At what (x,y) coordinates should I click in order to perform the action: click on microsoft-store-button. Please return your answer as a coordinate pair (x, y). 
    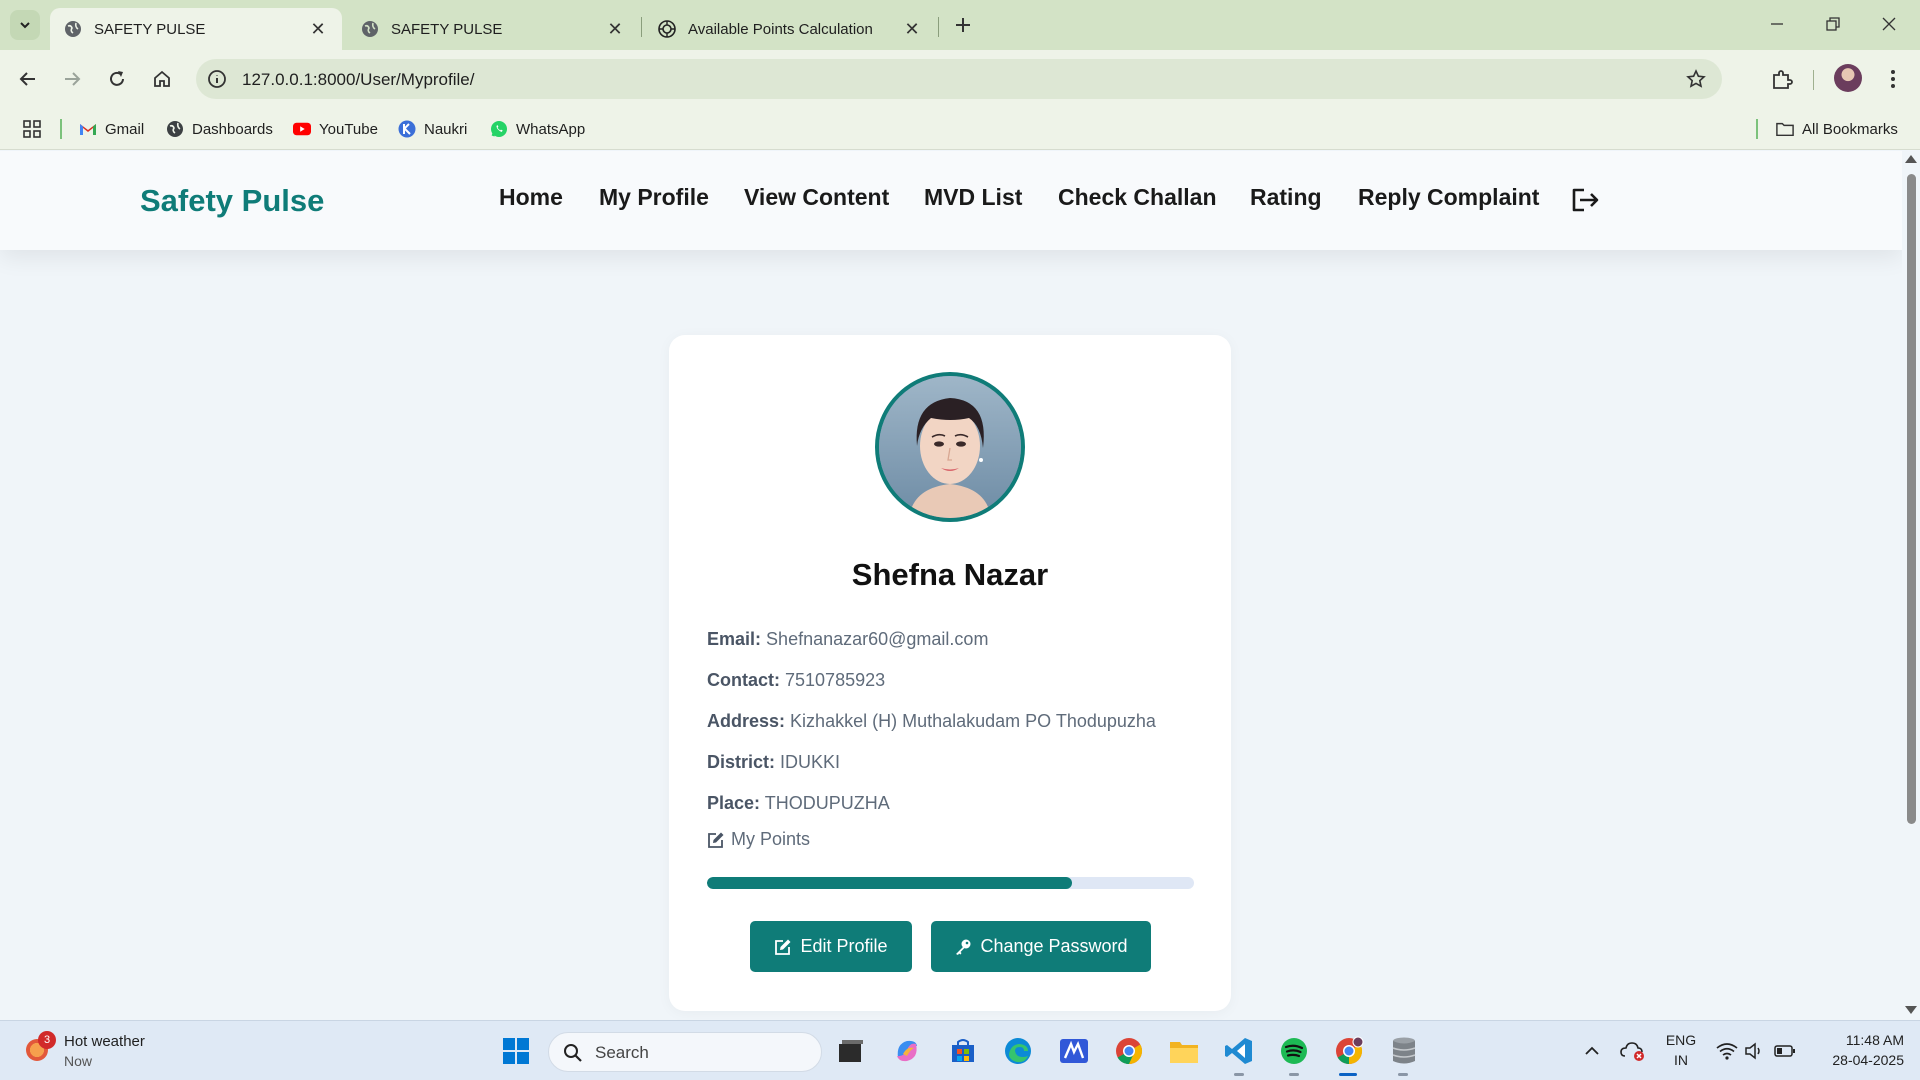
    Looking at the image, I should click on (963, 1051).